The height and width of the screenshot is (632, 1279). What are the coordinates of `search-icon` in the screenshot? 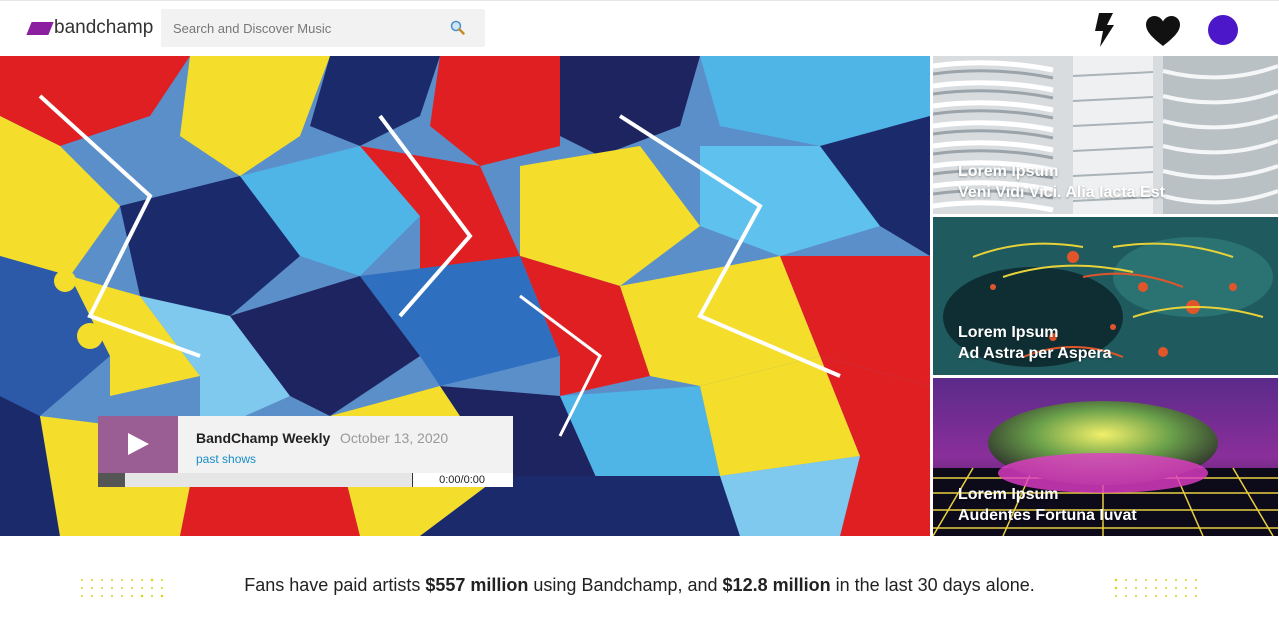 It's located at (458, 28).